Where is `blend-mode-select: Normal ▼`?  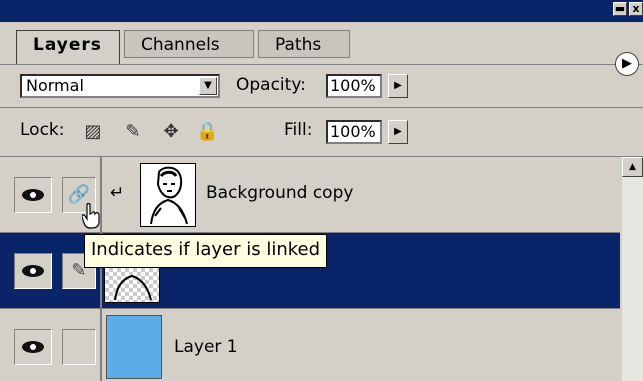 blend-mode-select: Normal ▼ is located at coordinates (120, 86).